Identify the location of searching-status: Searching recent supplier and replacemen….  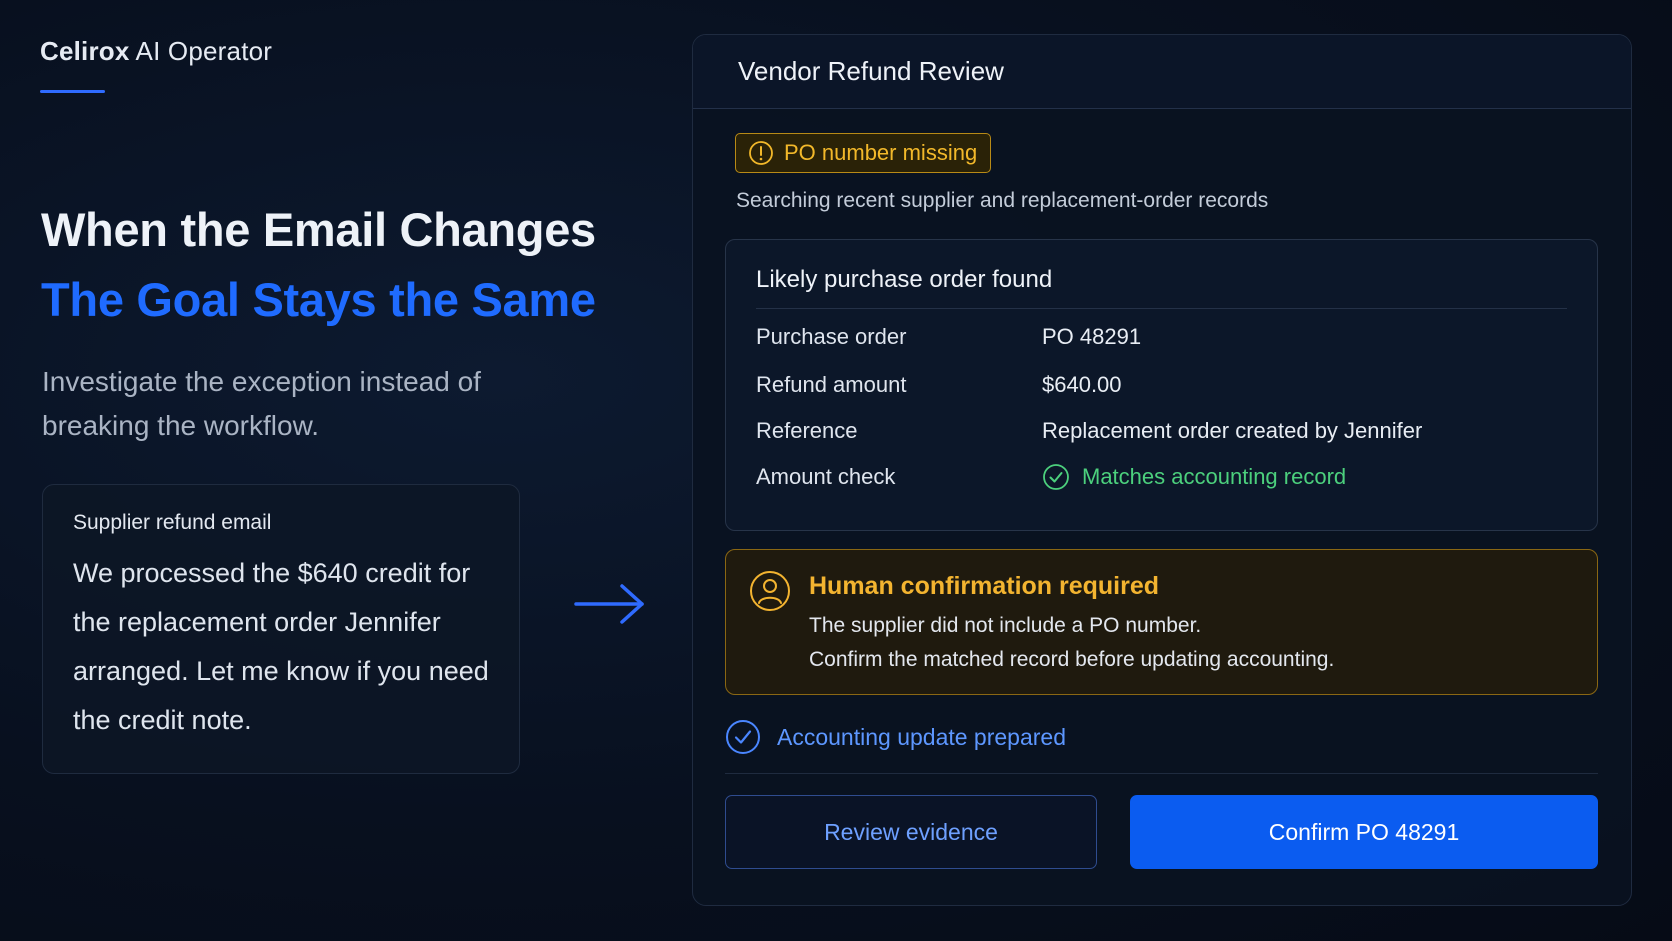
(1002, 200).